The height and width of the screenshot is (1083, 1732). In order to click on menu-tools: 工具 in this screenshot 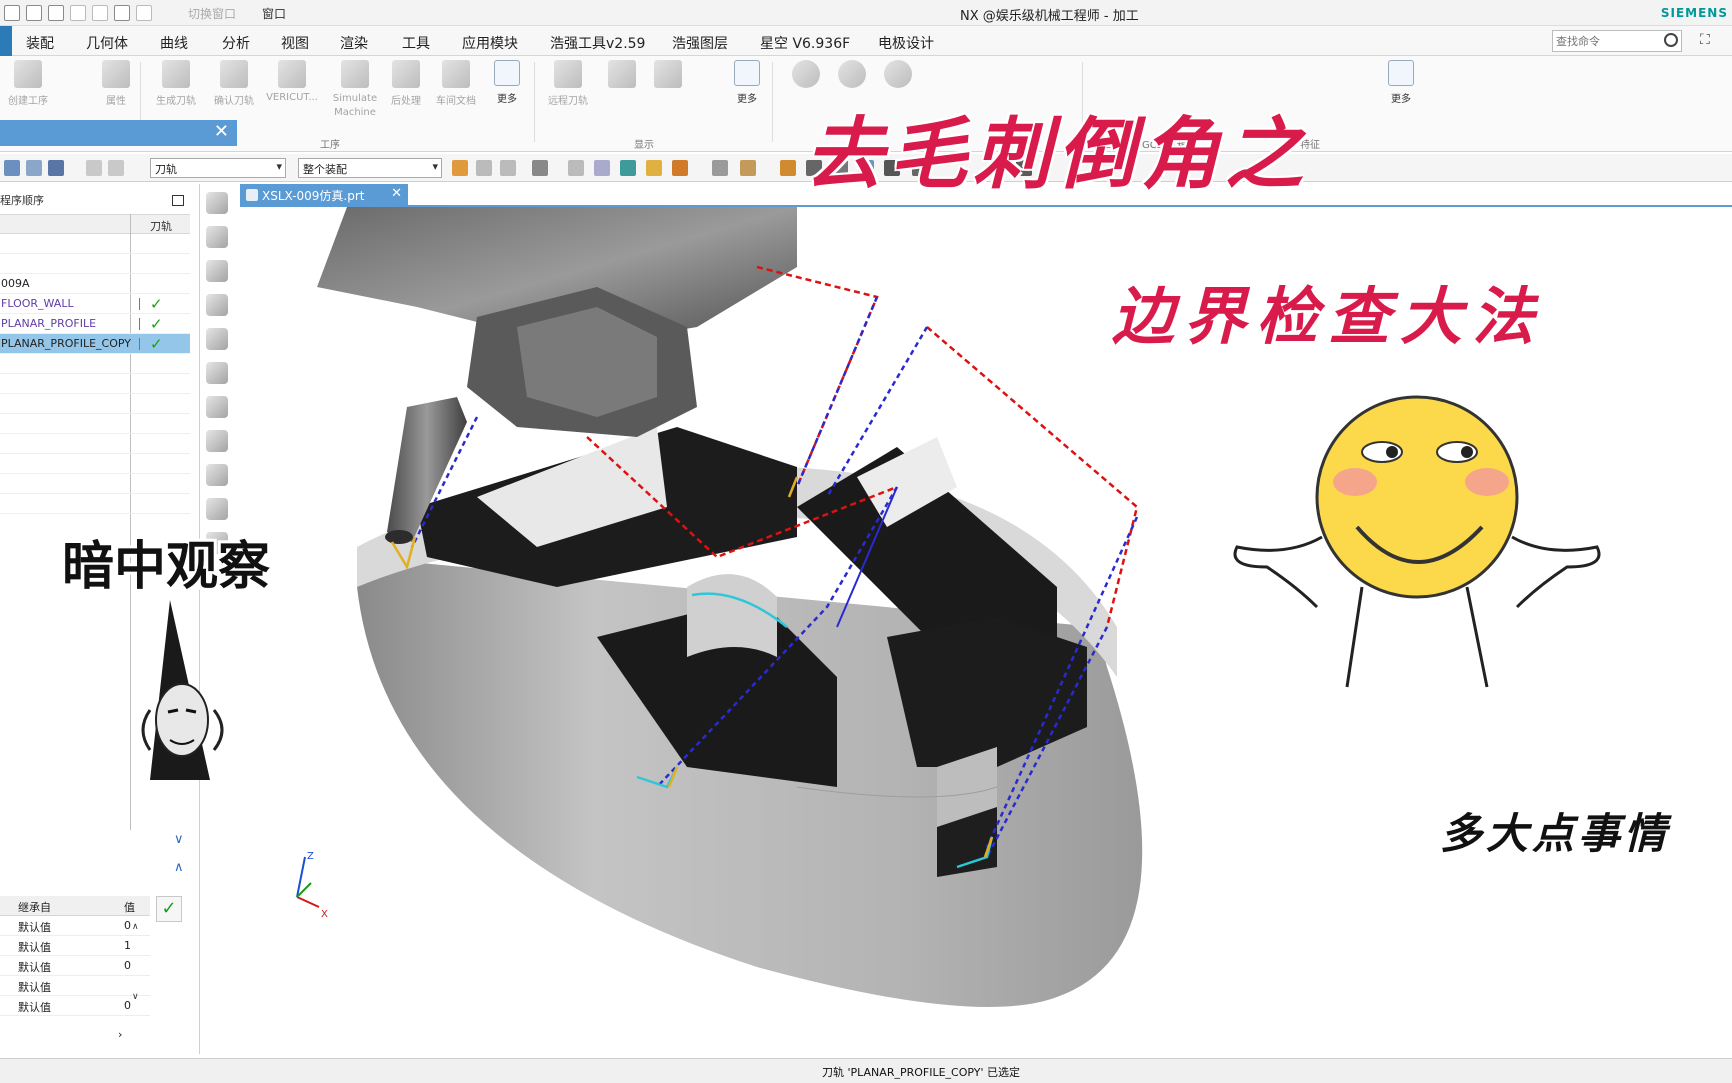, I will do `click(416, 43)`.